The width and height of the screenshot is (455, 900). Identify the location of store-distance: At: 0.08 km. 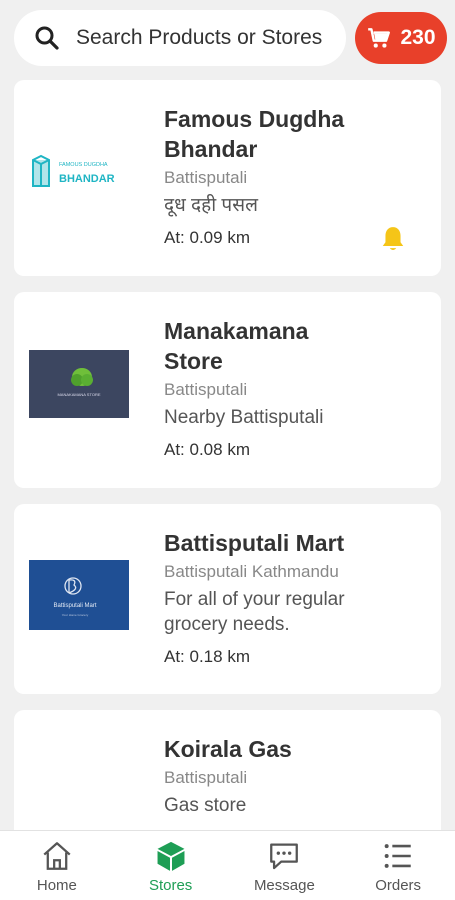
(207, 449).